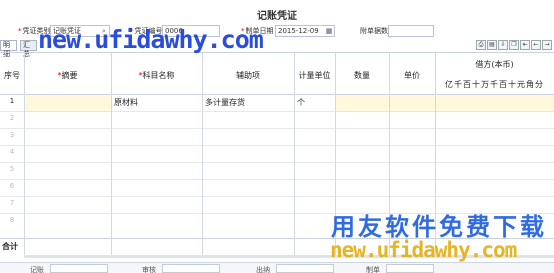  What do you see at coordinates (263, 269) in the screenshot?
I see `footer-label-cashier: 出纳` at bounding box center [263, 269].